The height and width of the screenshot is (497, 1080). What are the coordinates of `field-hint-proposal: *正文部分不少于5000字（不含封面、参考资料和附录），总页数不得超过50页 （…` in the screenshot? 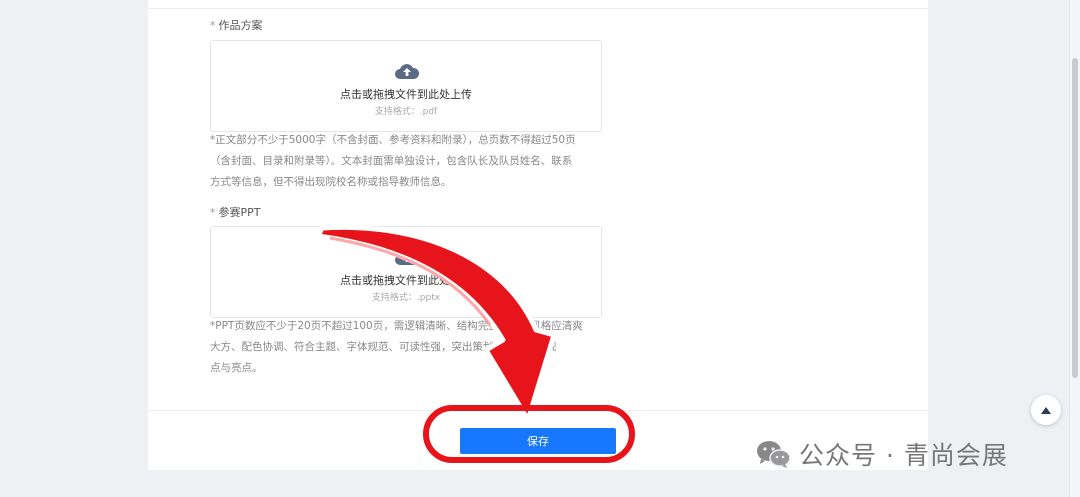 It's located at (407, 161).